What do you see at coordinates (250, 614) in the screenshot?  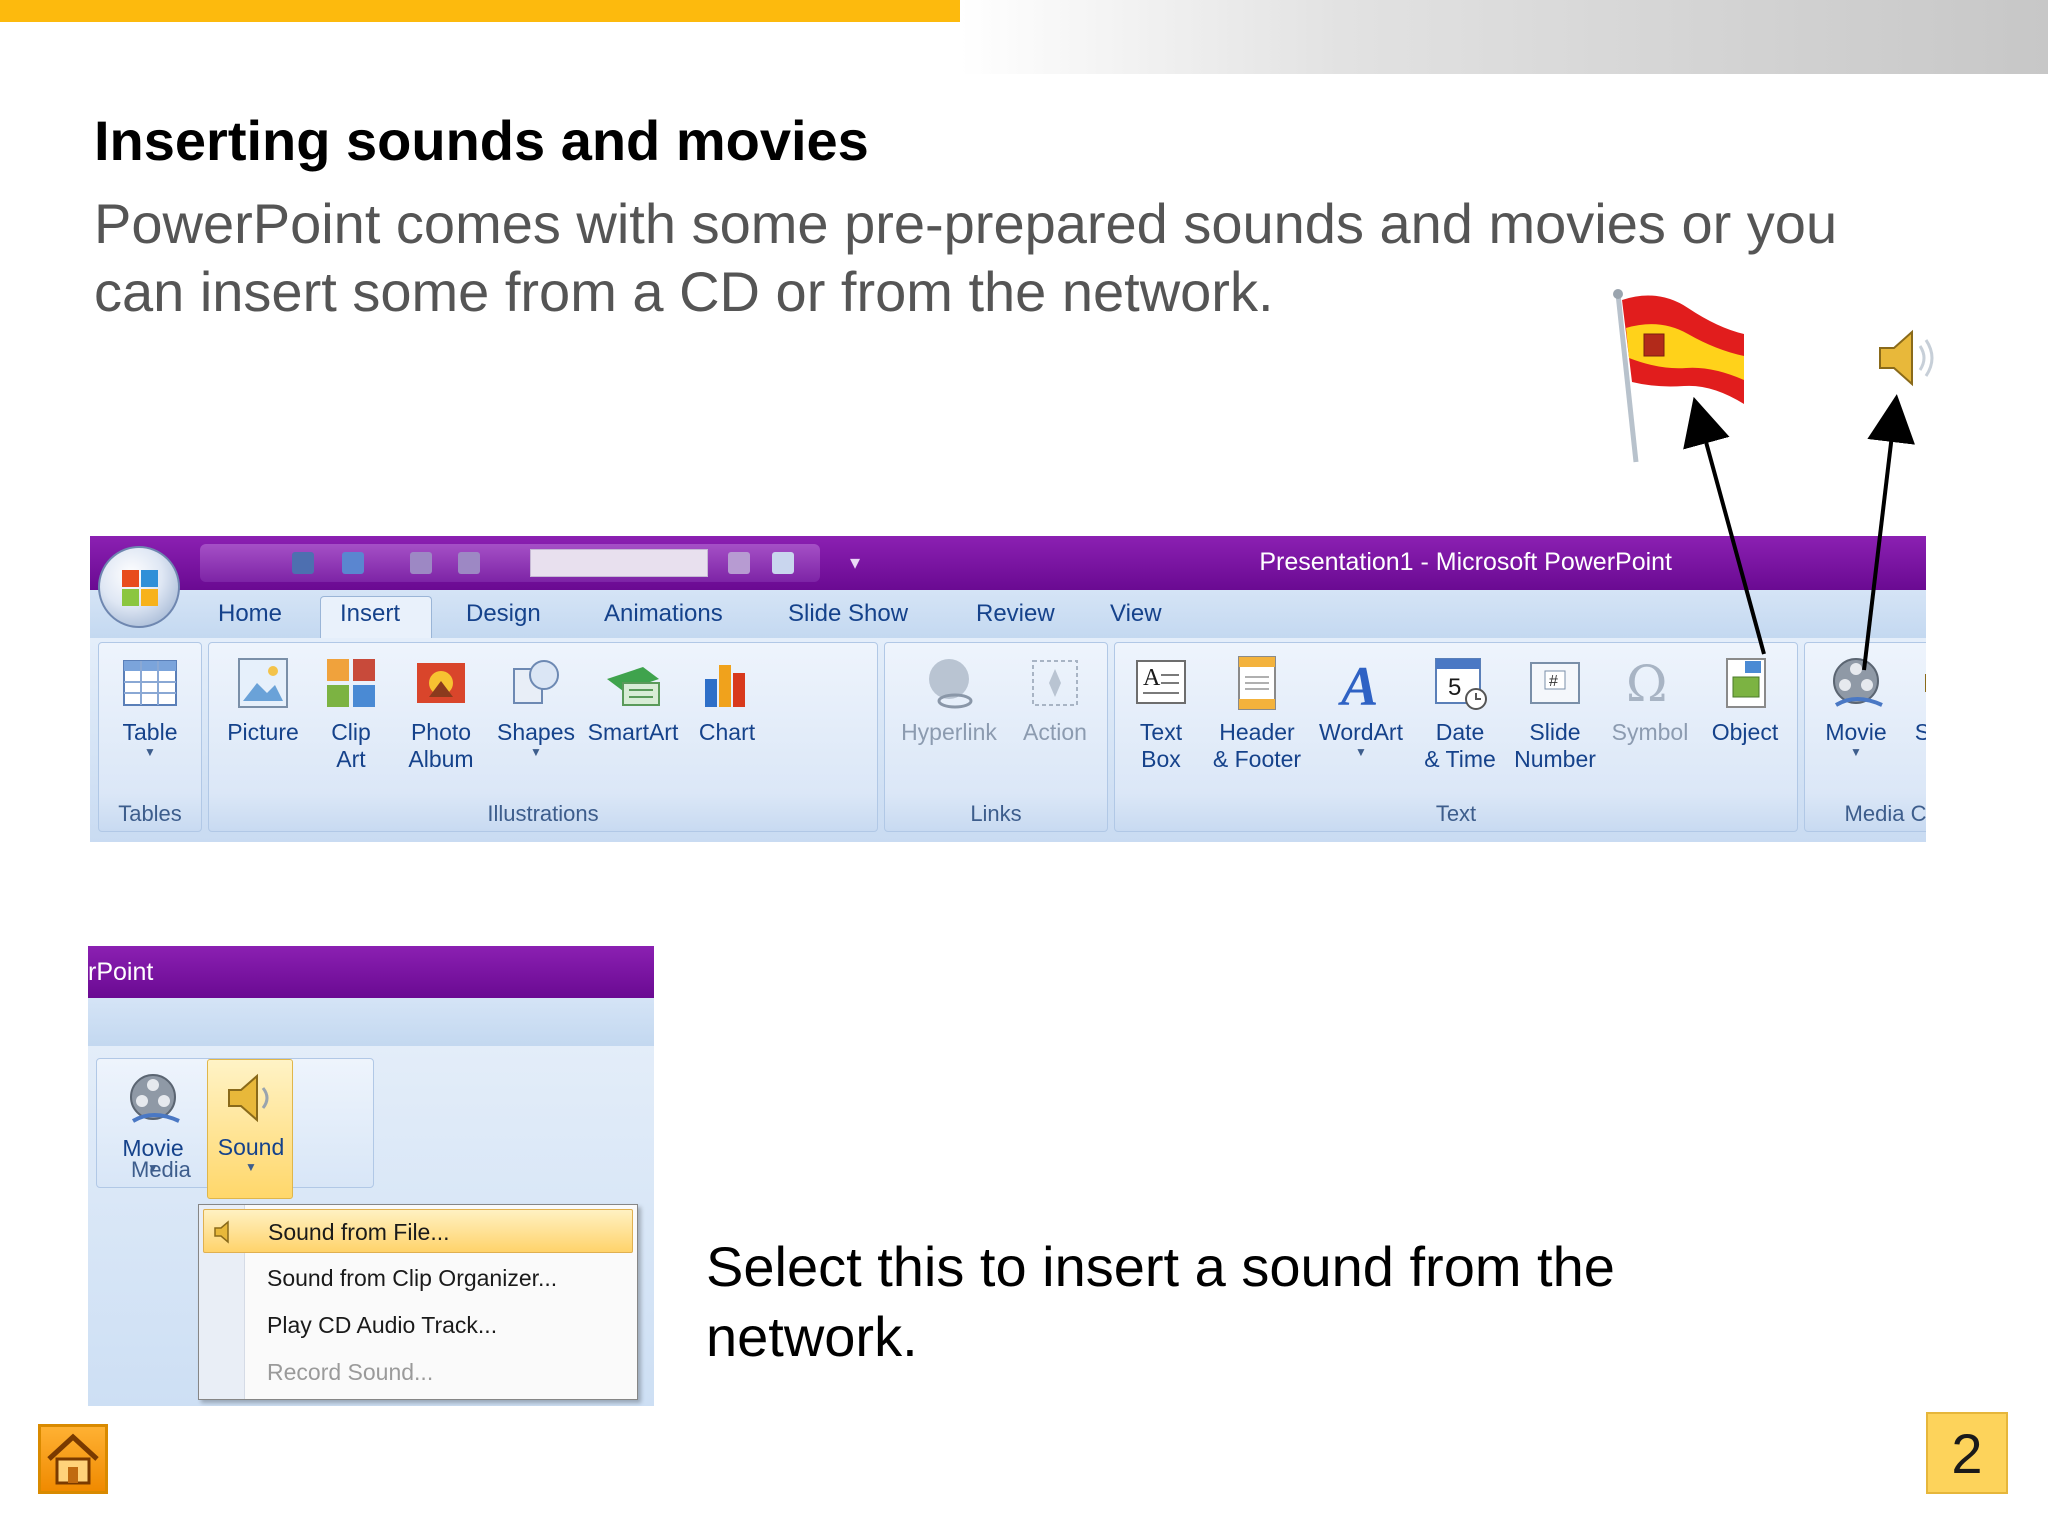 I see `tab-home: Home` at bounding box center [250, 614].